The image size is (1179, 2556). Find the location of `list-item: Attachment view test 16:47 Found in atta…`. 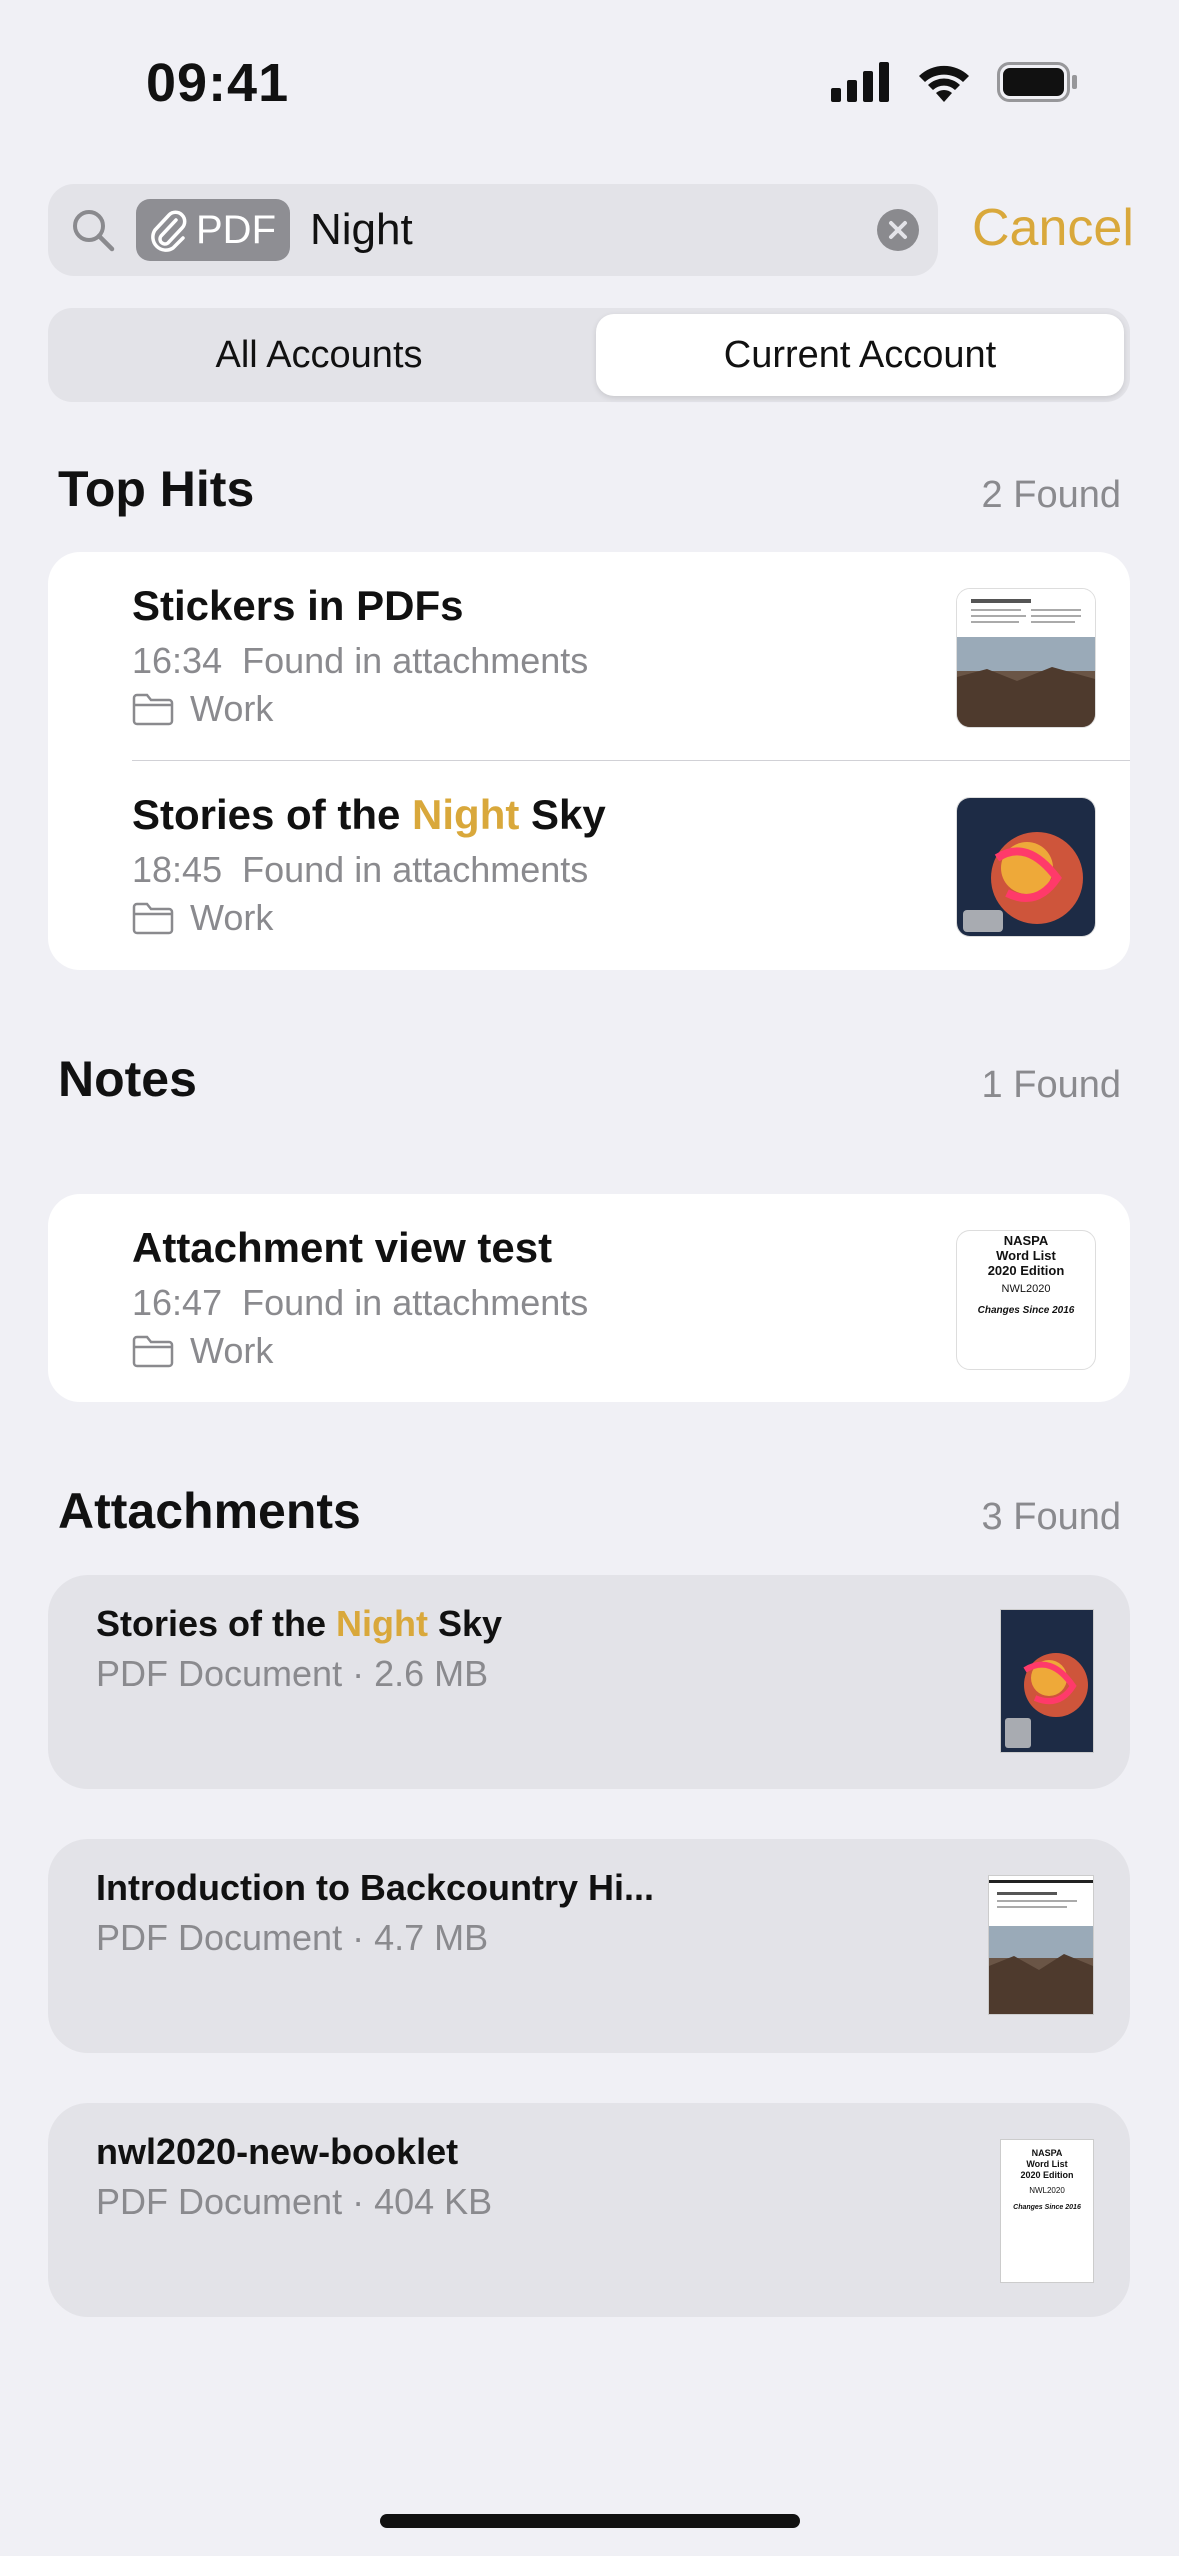

list-item: Attachment view test 16:47 Found in atta… is located at coordinates (589, 1298).